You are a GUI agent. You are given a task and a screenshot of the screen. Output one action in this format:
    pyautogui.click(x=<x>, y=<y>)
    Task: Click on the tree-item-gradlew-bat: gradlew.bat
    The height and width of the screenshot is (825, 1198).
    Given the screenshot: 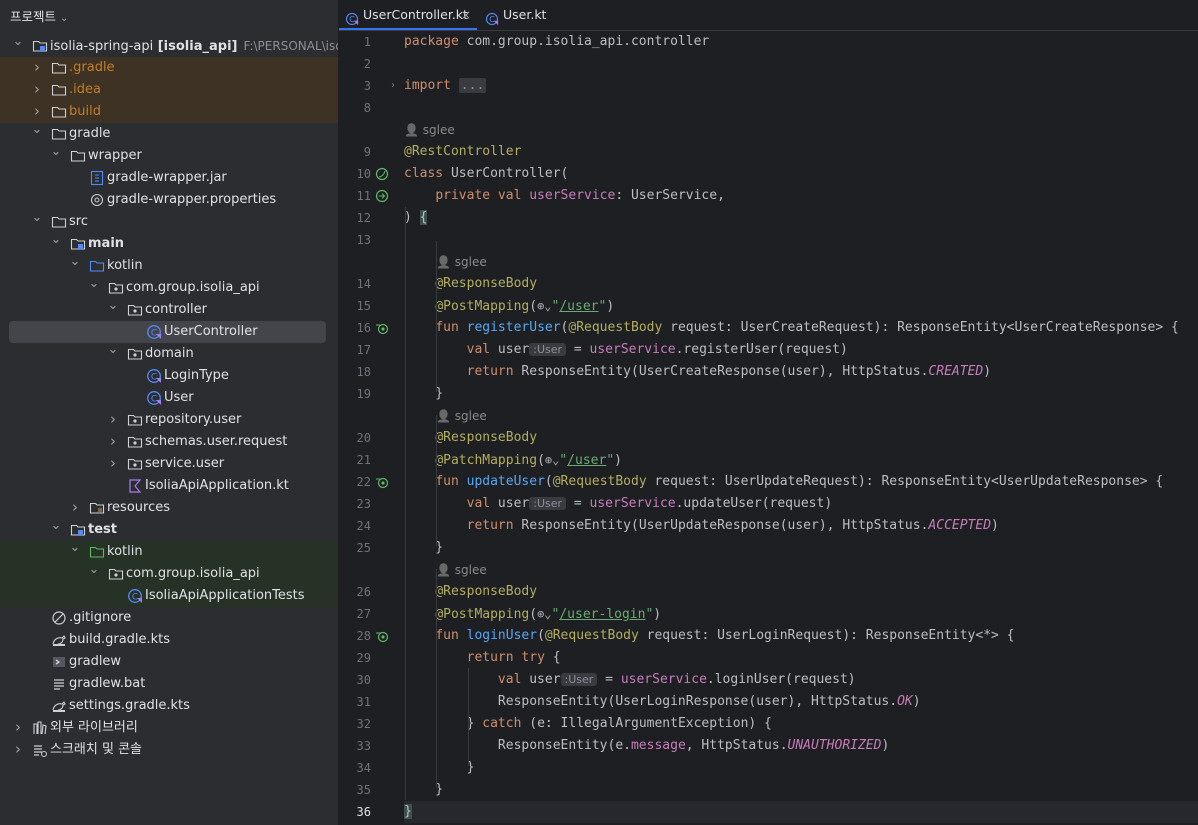 What is the action you would take?
    pyautogui.click(x=169, y=684)
    